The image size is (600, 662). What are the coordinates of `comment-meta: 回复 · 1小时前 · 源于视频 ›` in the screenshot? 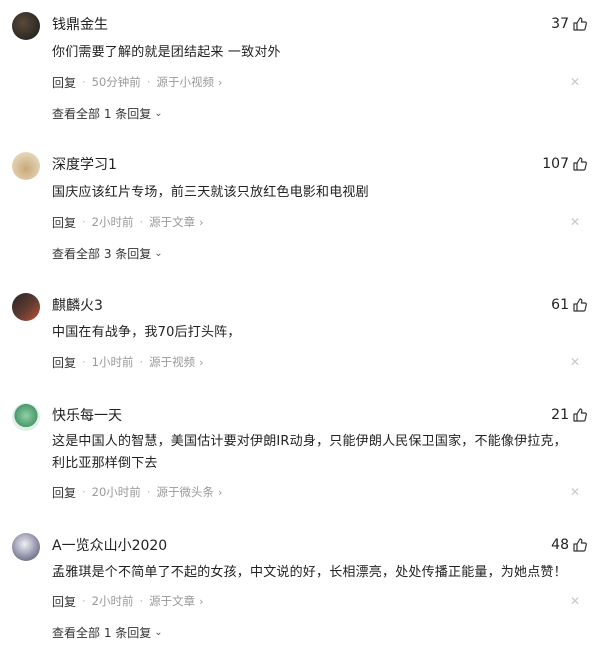 It's located at (128, 362).